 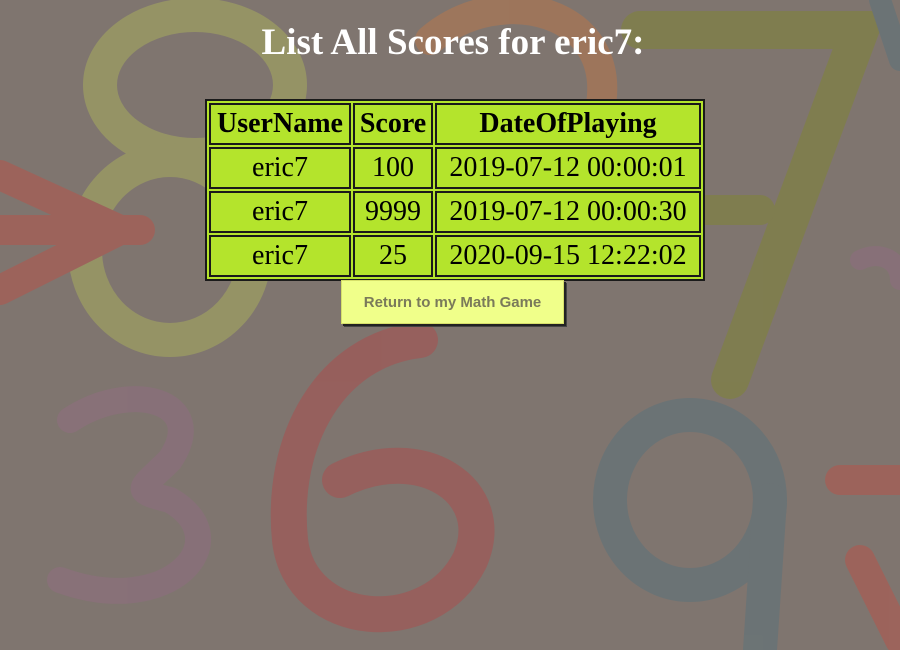 I want to click on table-row: eric7 100 2019-07-12 00:00:01, so click(x=455, y=168).